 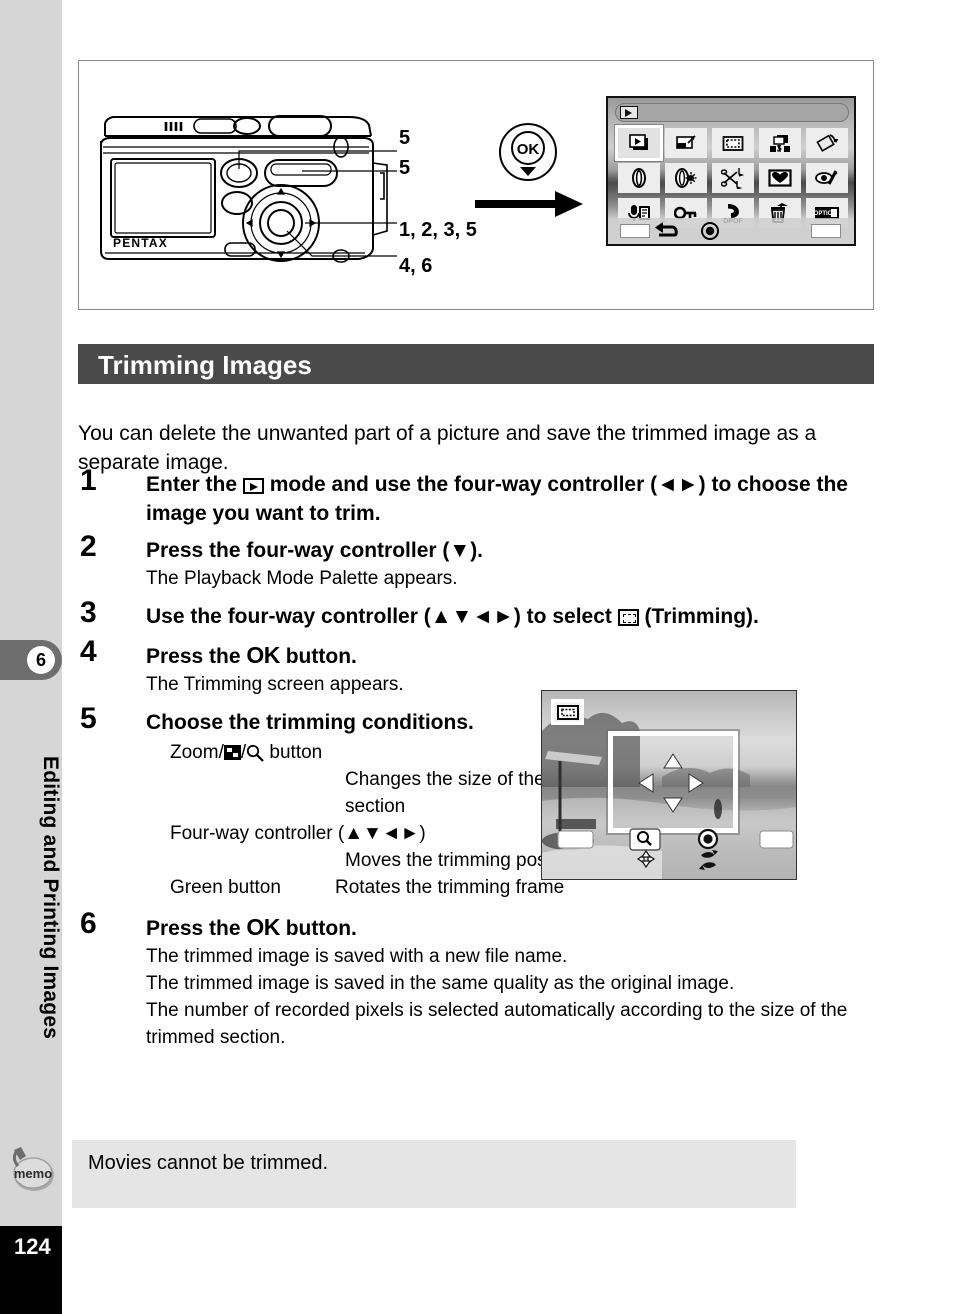 What do you see at coordinates (315, 550) in the screenshot?
I see `step-heading: Press the four-way controller (▼).` at bounding box center [315, 550].